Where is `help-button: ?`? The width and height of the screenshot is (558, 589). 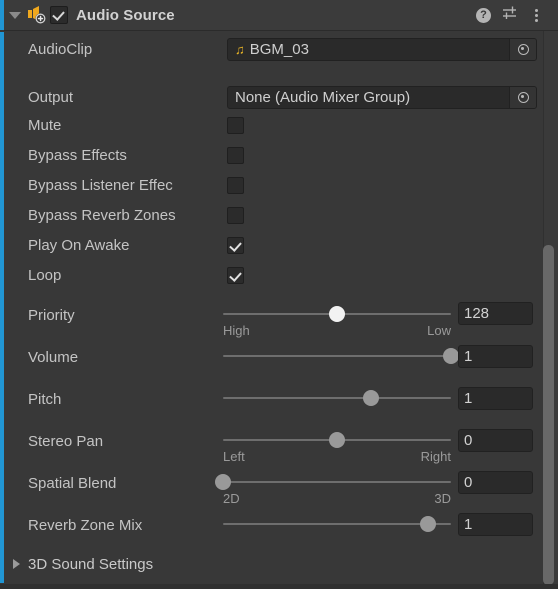 help-button: ? is located at coordinates (483, 15).